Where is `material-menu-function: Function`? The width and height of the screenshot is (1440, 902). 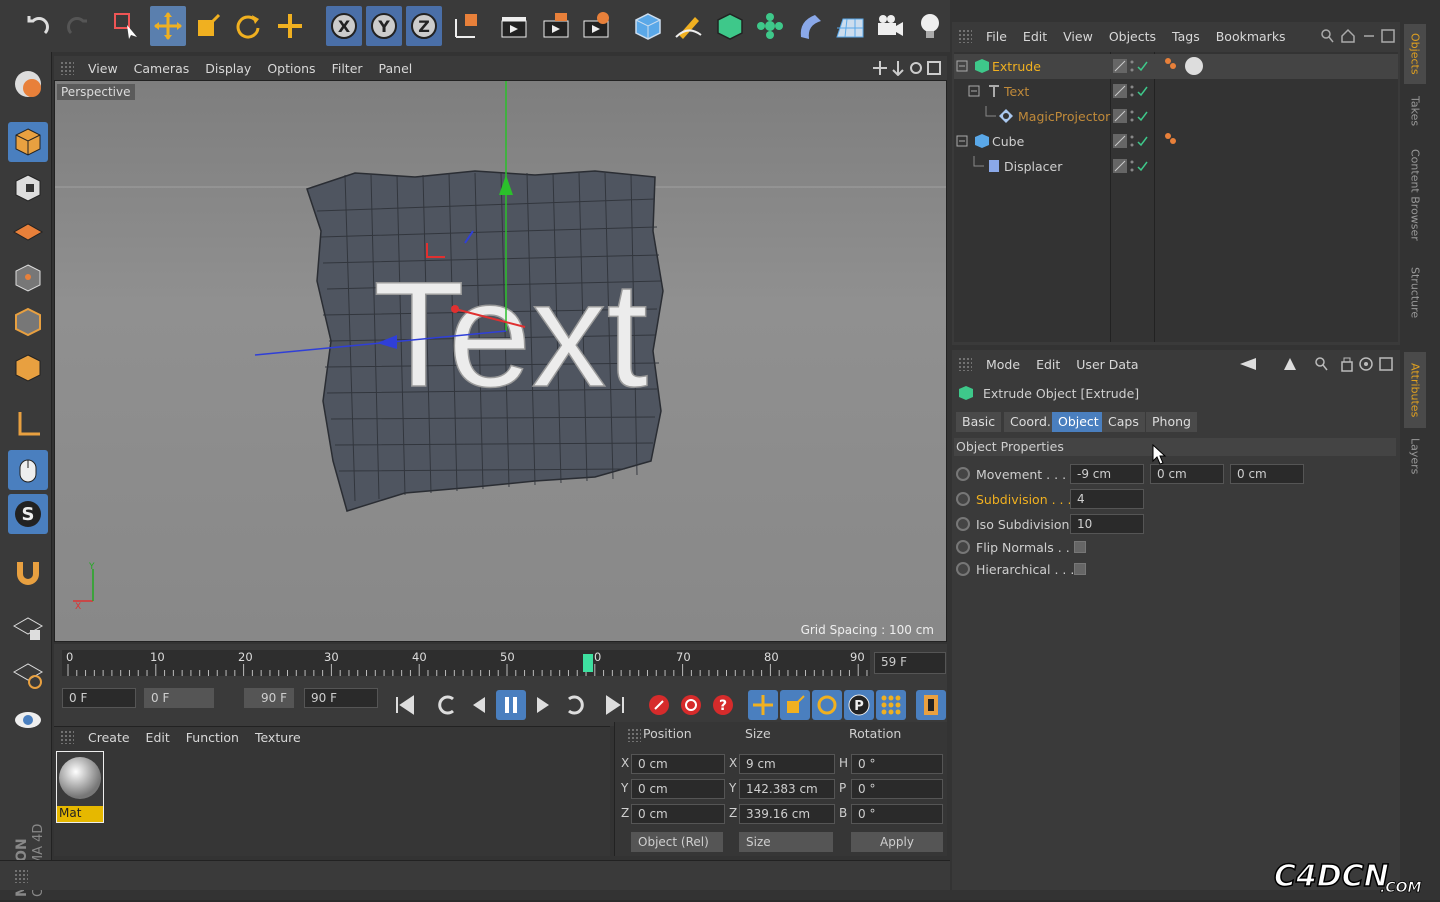
material-menu-function: Function is located at coordinates (212, 737).